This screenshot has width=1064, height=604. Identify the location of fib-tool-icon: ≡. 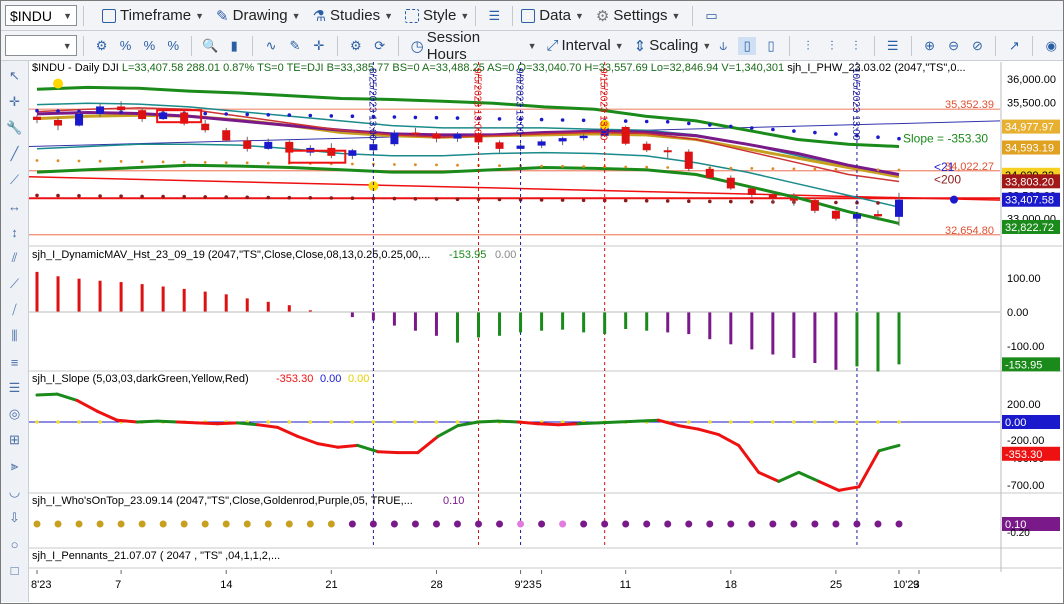
(15, 362).